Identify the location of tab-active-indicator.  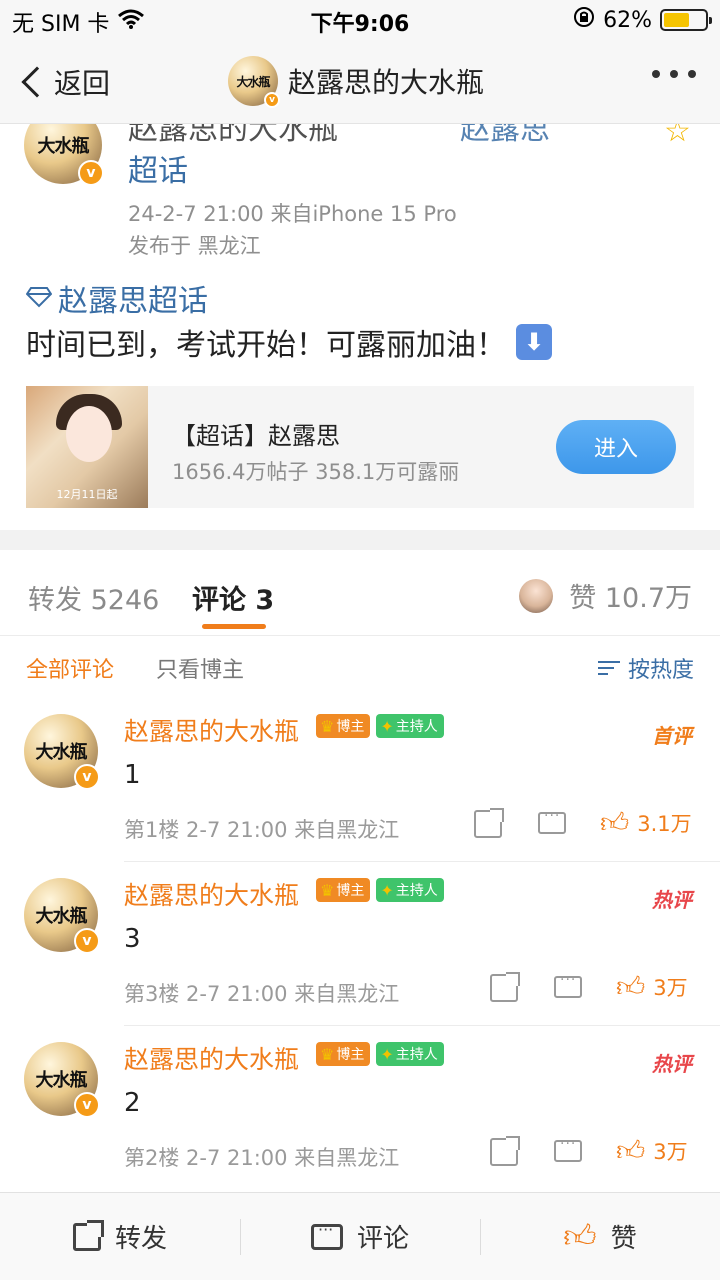
(234, 626).